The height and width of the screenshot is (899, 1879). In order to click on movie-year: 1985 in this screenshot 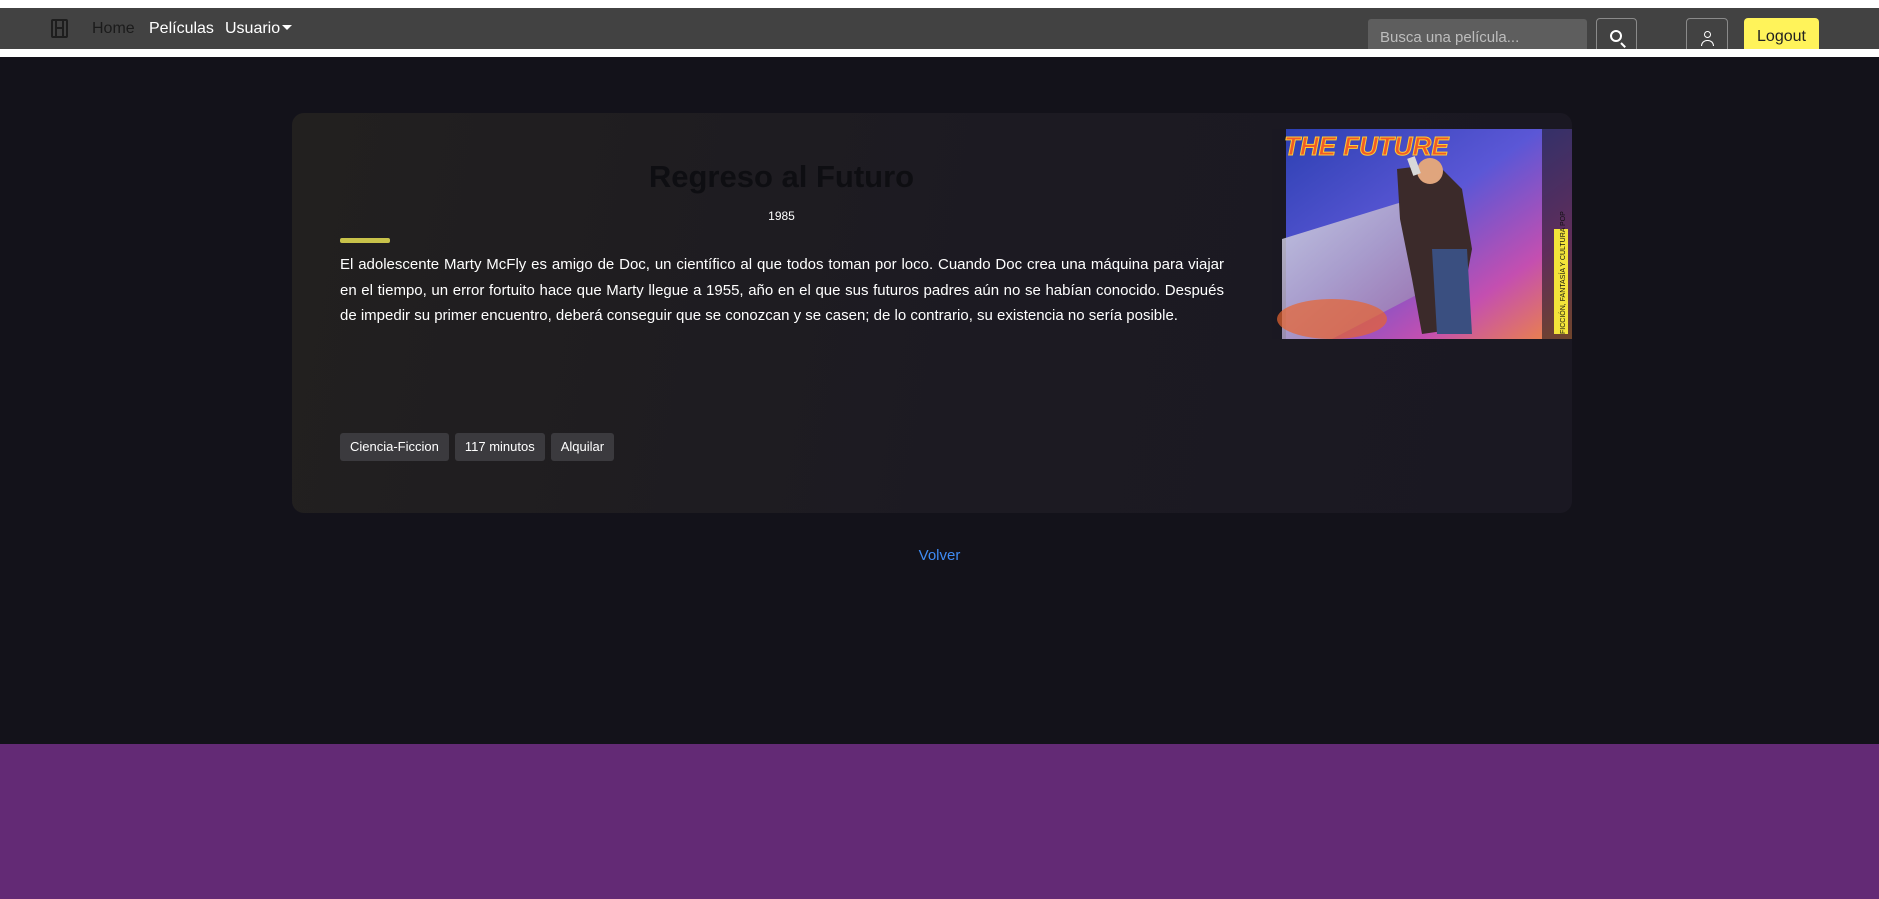, I will do `click(781, 216)`.